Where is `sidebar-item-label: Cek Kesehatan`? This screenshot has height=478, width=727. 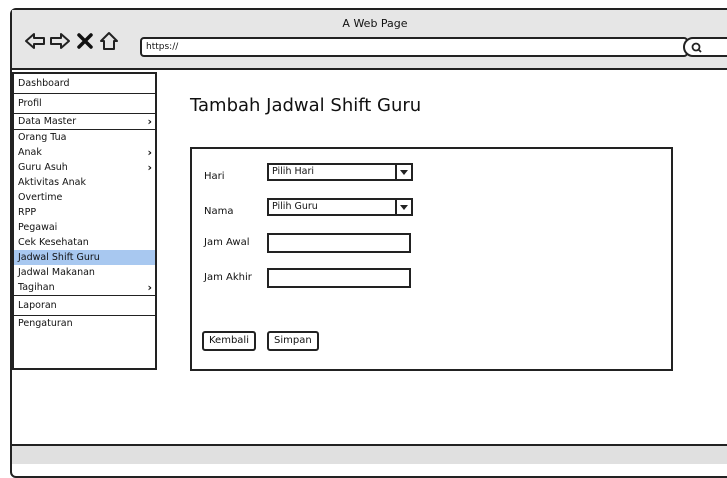 sidebar-item-label: Cek Kesehatan is located at coordinates (53, 242).